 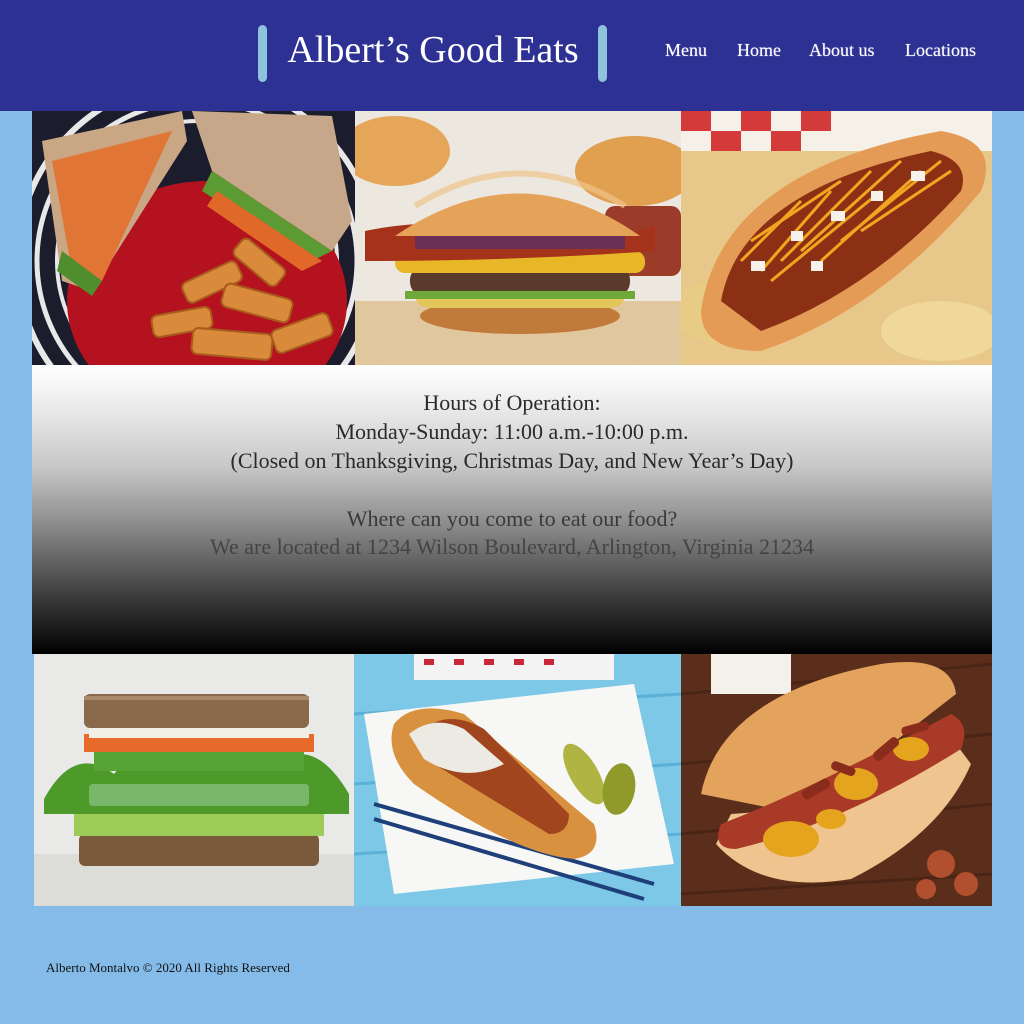 What do you see at coordinates (836, 780) in the screenshot?
I see `bacon-cheese-hotdog-photo` at bounding box center [836, 780].